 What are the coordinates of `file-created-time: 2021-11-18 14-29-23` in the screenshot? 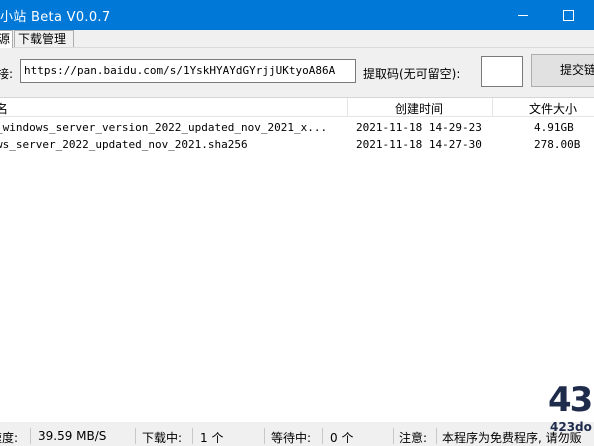 It's located at (419, 127).